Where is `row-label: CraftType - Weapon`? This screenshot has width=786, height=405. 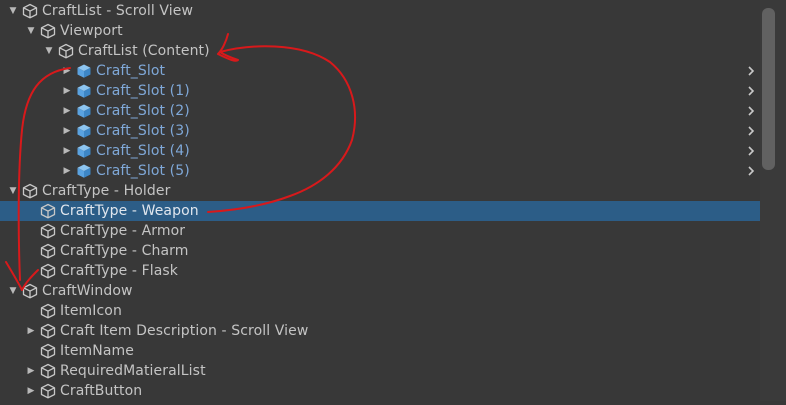
row-label: CraftType - Weapon is located at coordinates (129, 211).